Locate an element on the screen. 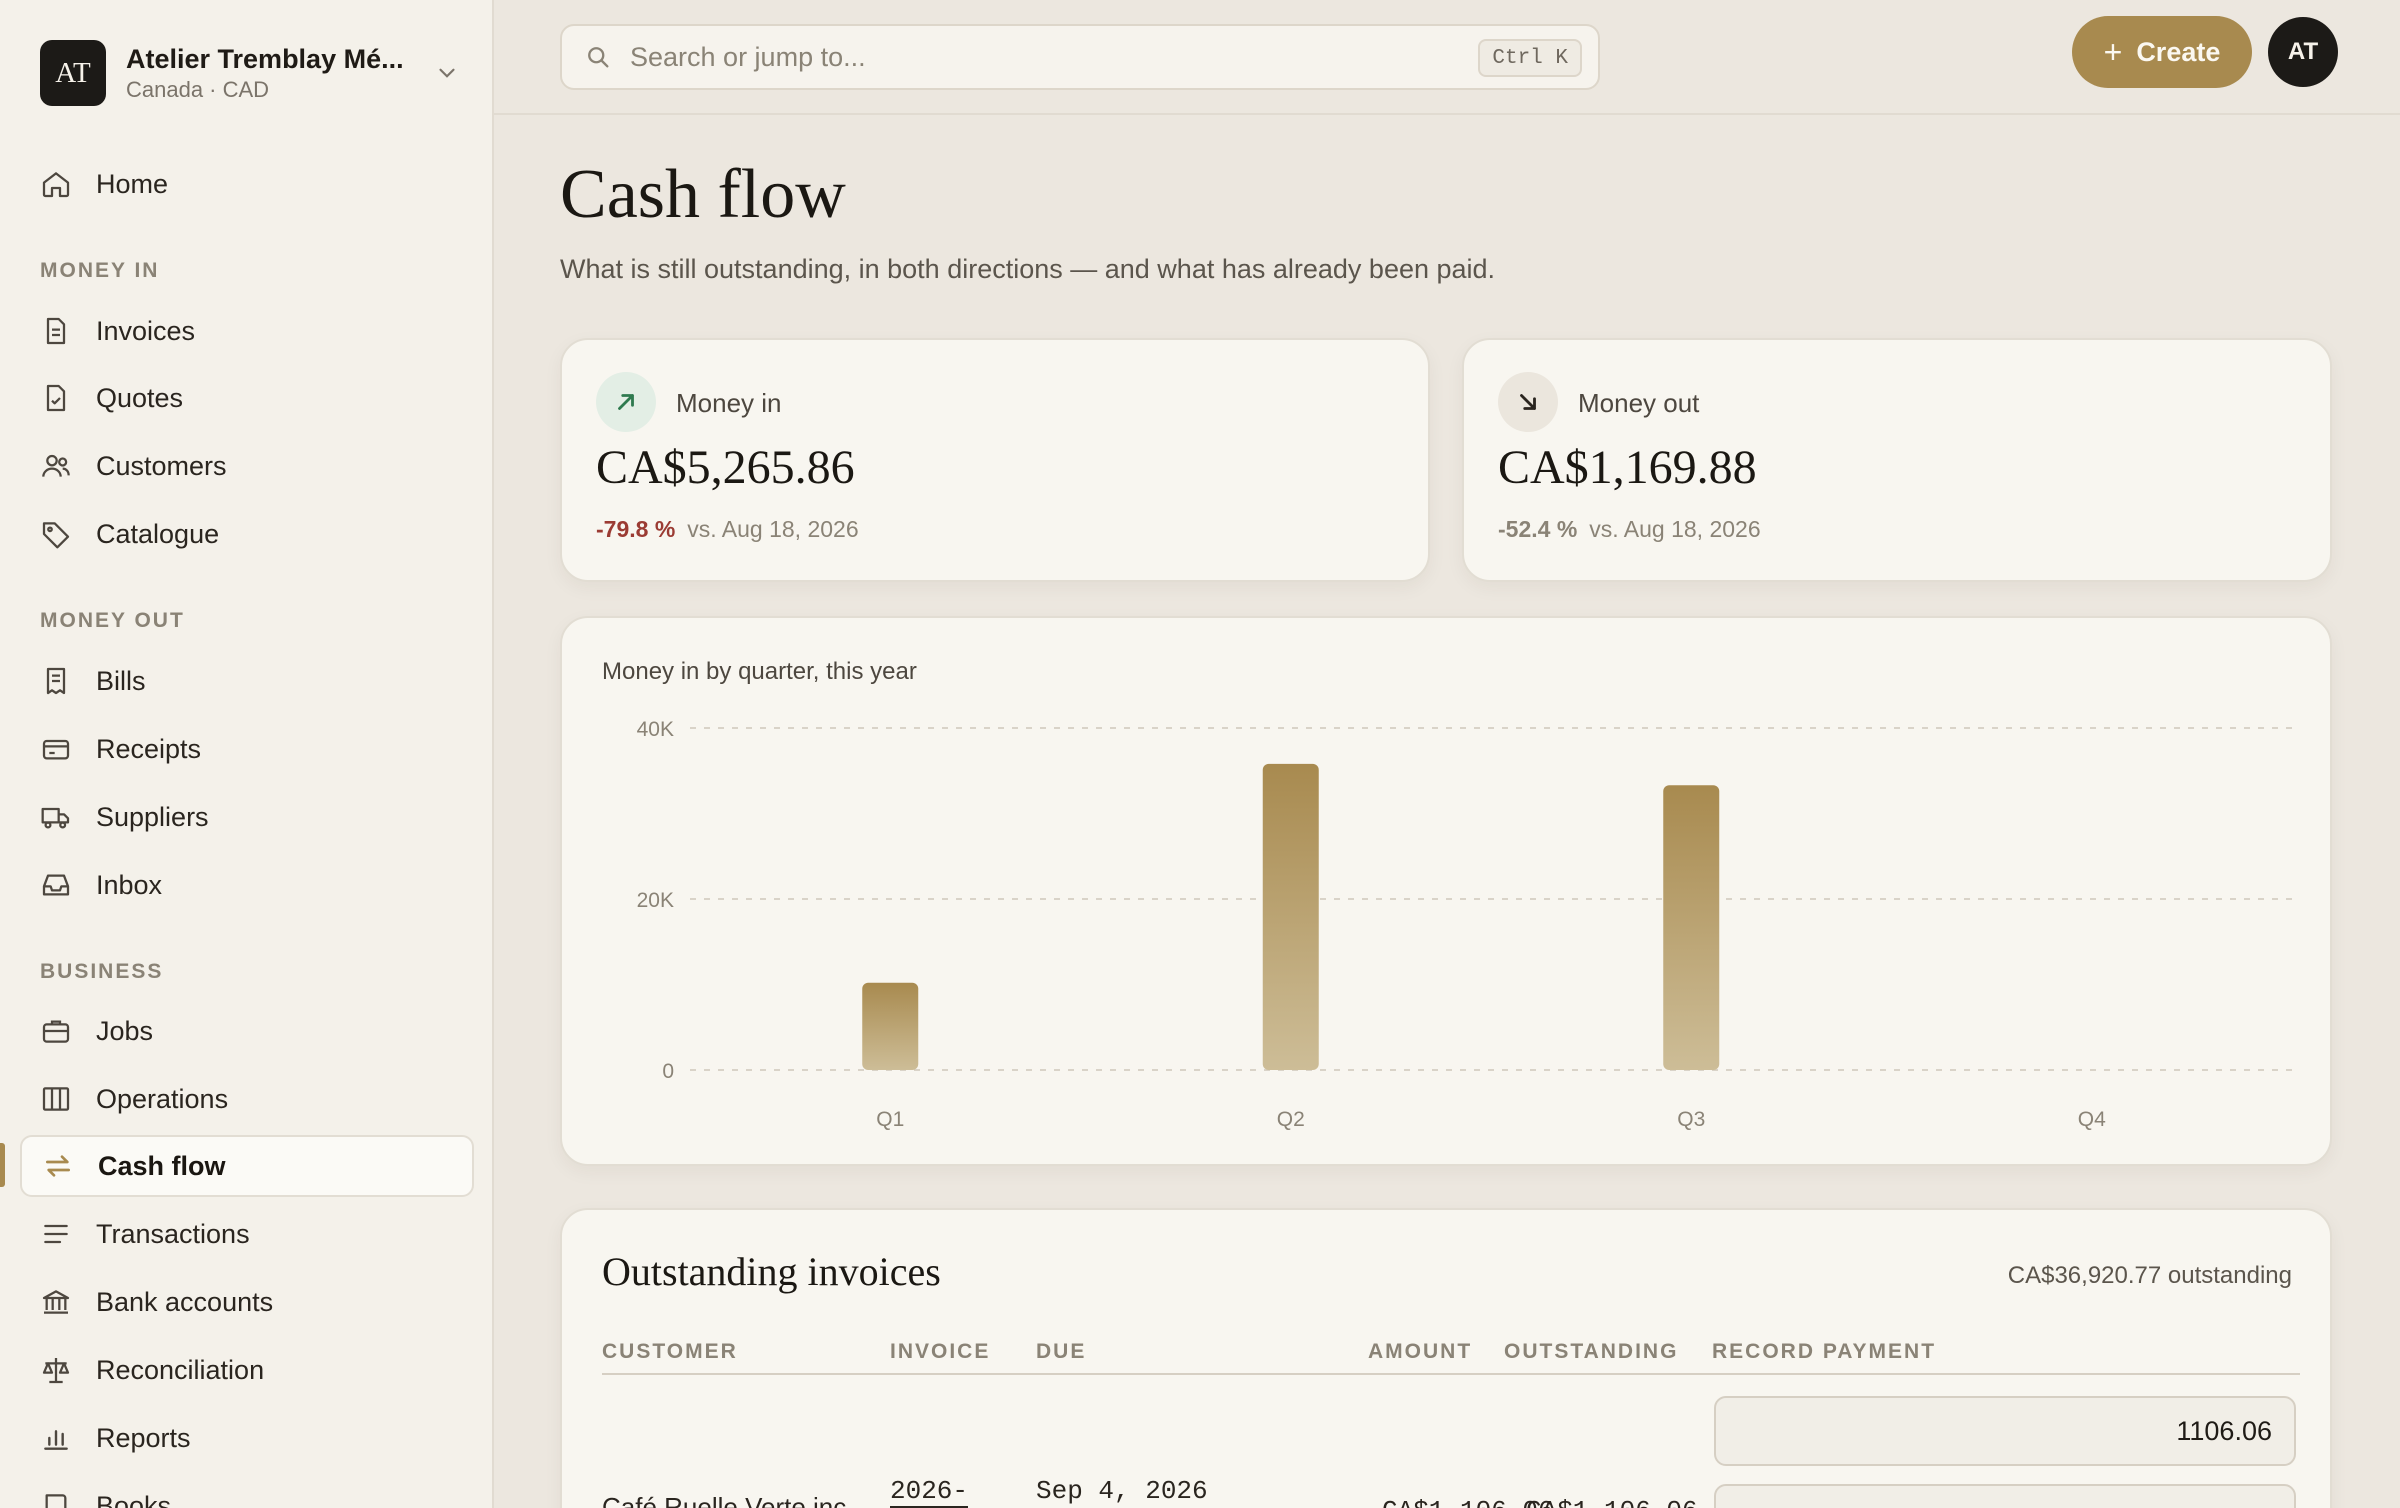 This screenshot has width=2400, height=1508. create-button: + Create is located at coordinates (2162, 52).